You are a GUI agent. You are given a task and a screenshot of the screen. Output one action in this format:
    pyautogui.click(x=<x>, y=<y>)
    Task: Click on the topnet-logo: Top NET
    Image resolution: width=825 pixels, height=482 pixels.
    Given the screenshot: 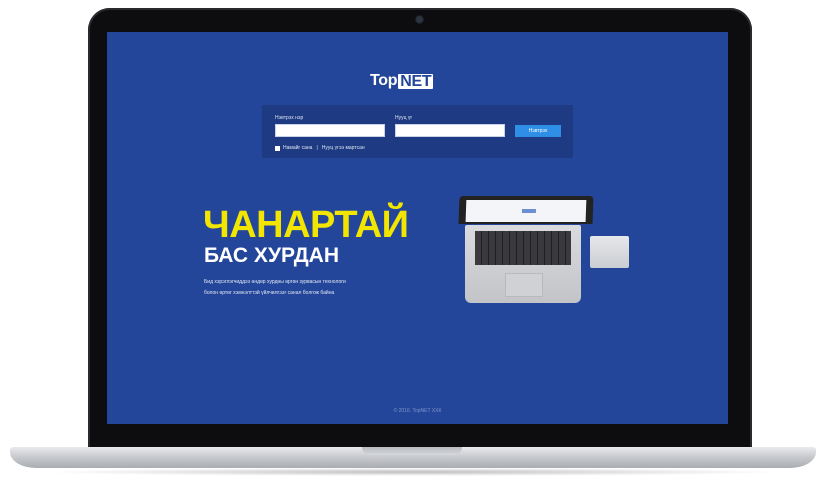 What is the action you would take?
    pyautogui.click(x=402, y=81)
    